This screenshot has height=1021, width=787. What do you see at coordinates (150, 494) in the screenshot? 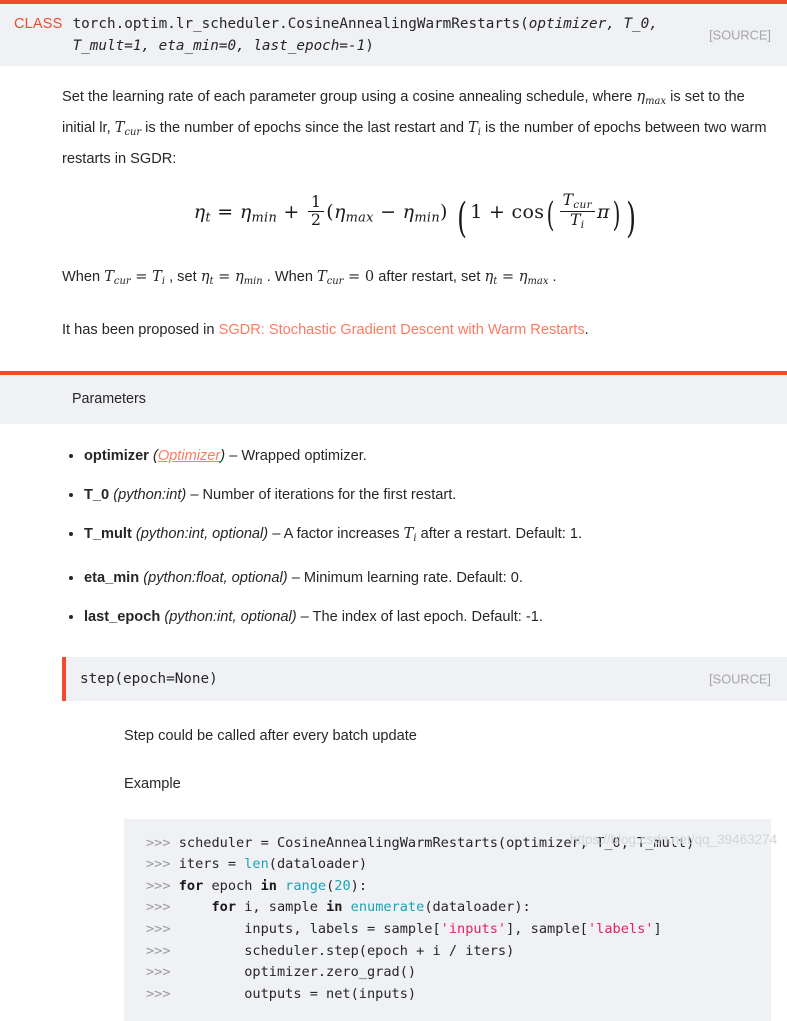
I see `param-type-t0: python:int` at bounding box center [150, 494].